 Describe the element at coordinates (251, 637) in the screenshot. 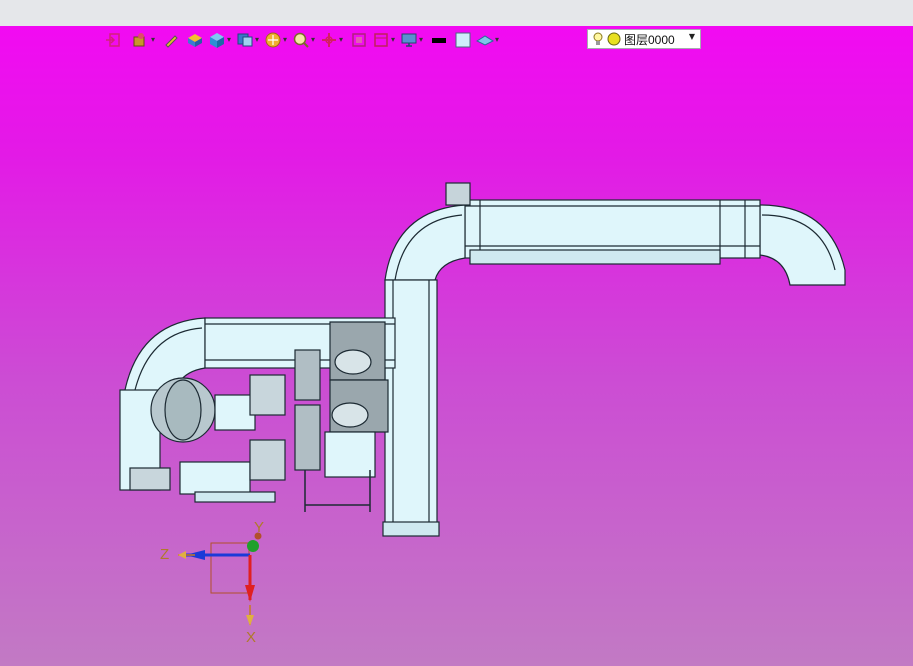

I see `axis-label-x: X` at that location.